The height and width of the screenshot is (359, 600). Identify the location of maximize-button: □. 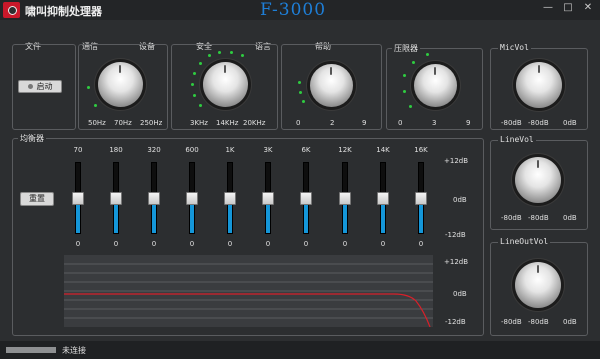
(568, 8).